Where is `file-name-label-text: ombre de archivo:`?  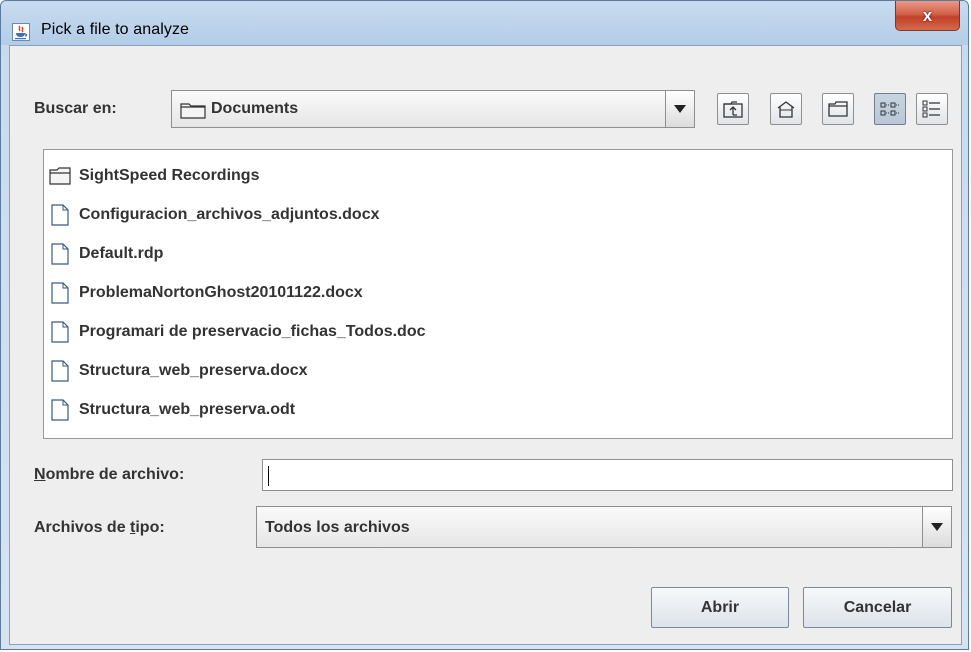
file-name-label-text: ombre de archivo: is located at coordinates (115, 474).